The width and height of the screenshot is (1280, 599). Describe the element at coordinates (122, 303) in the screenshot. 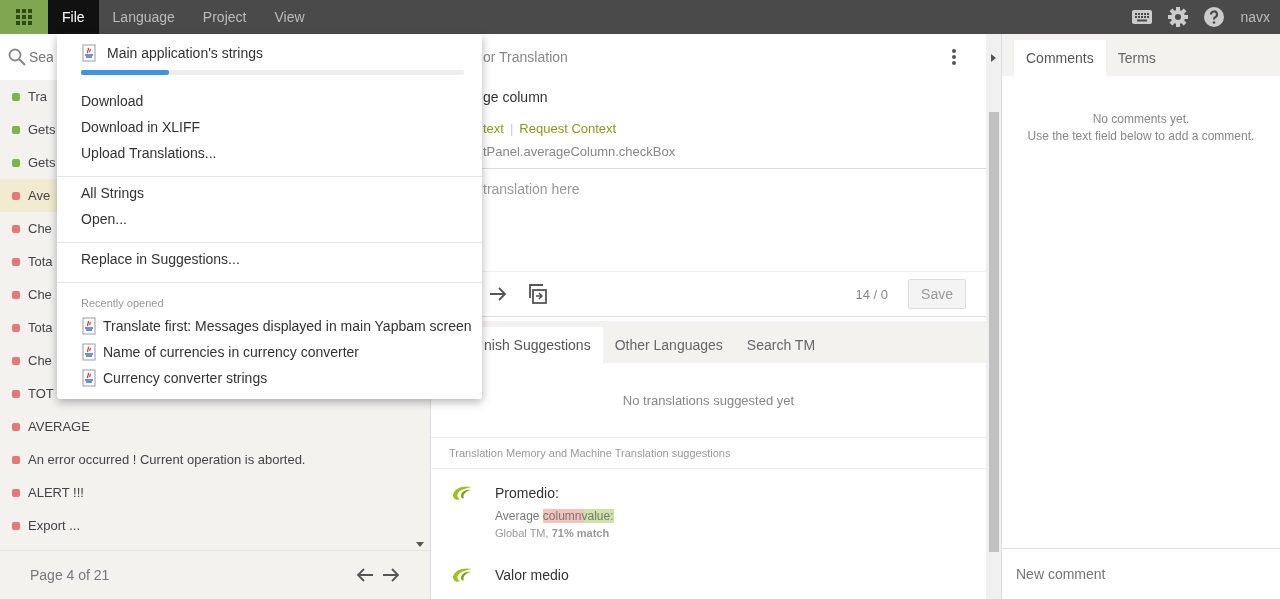

I see `section-label: Recently opened` at that location.